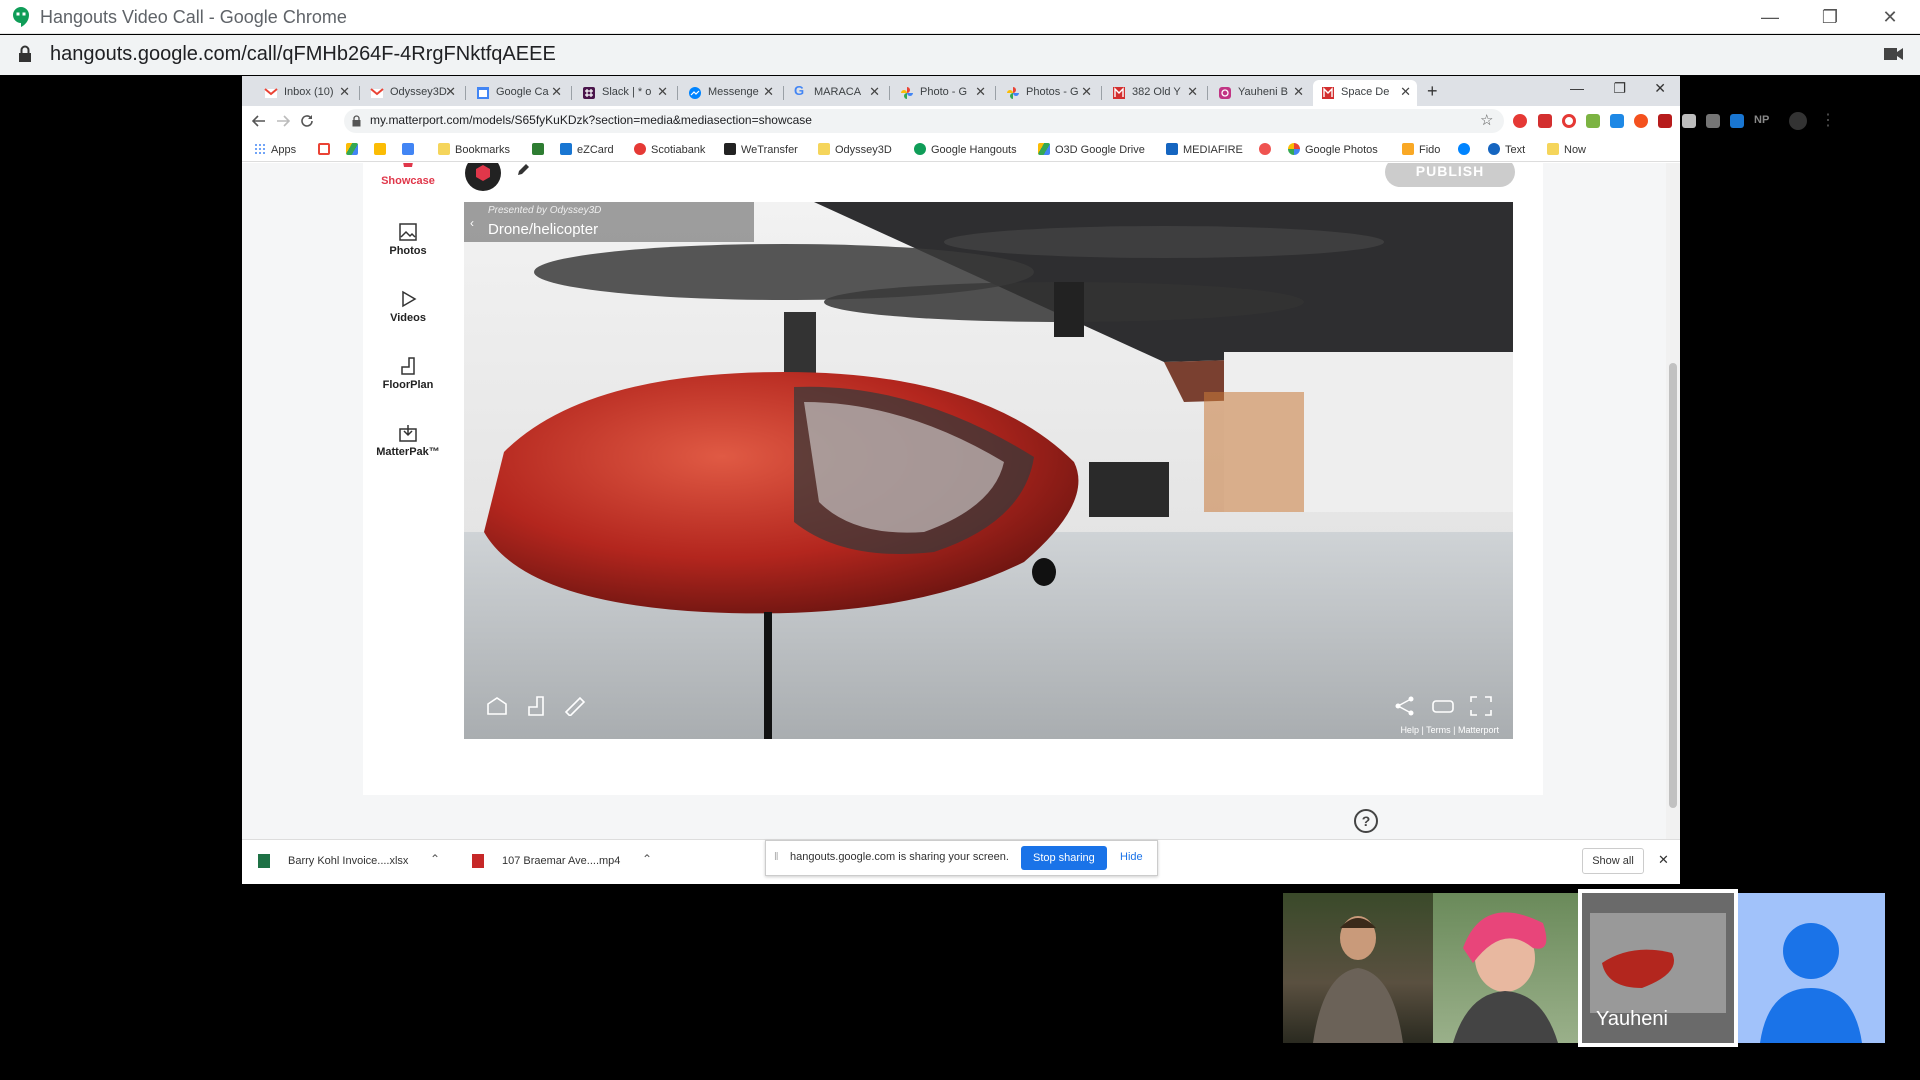 The height and width of the screenshot is (1080, 1920). Describe the element at coordinates (1828, 120) in the screenshot. I see `menu-kebab-icon: ⋮` at that location.